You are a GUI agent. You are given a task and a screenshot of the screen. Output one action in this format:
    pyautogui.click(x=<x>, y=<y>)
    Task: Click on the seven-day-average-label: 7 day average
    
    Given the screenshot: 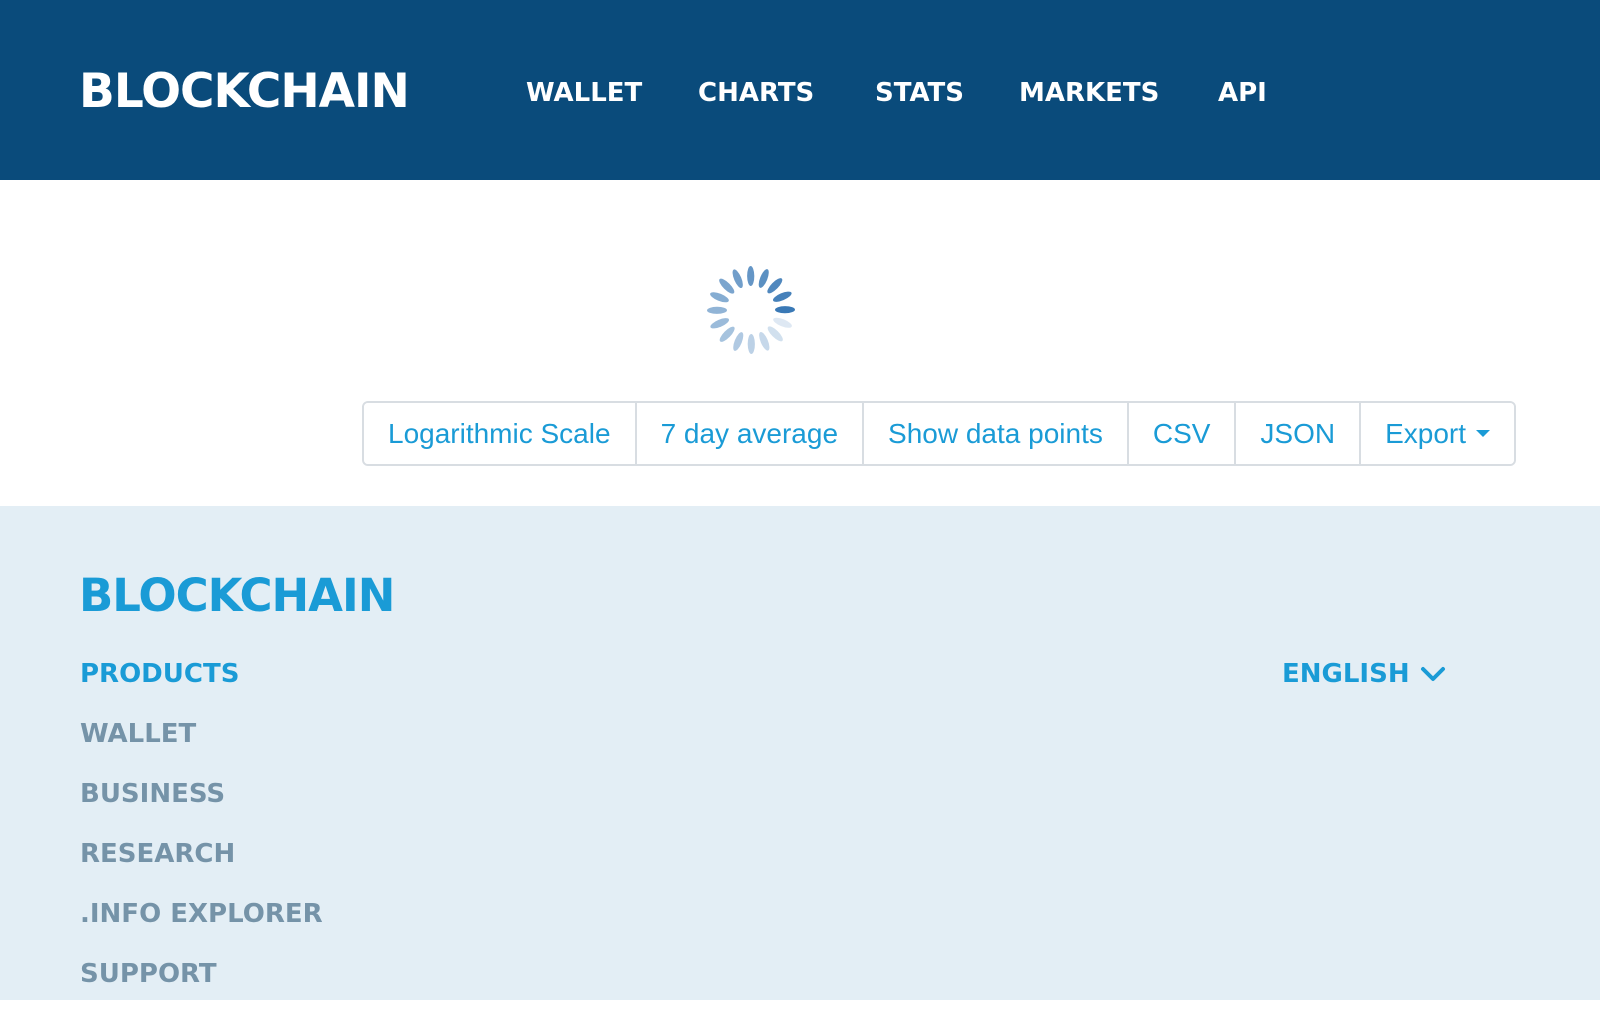 What is the action you would take?
    pyautogui.click(x=749, y=433)
    